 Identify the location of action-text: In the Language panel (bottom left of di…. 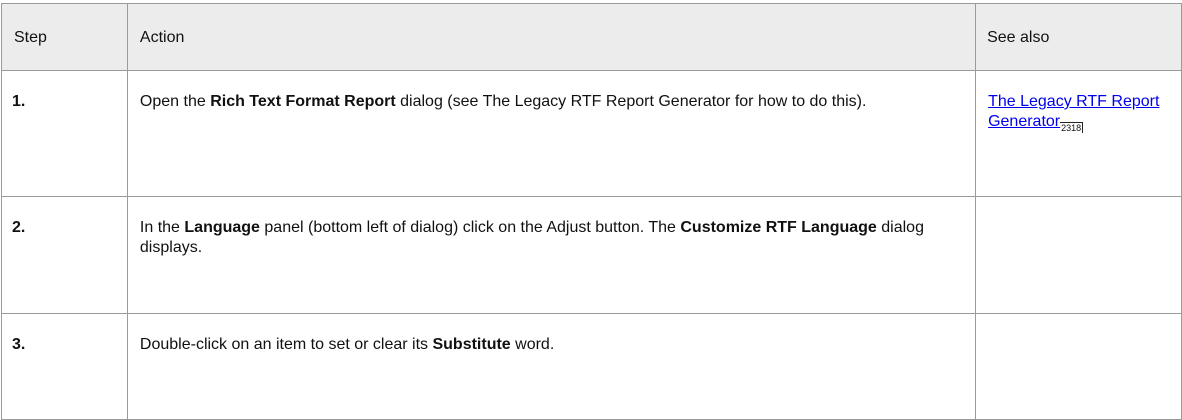
(531, 237).